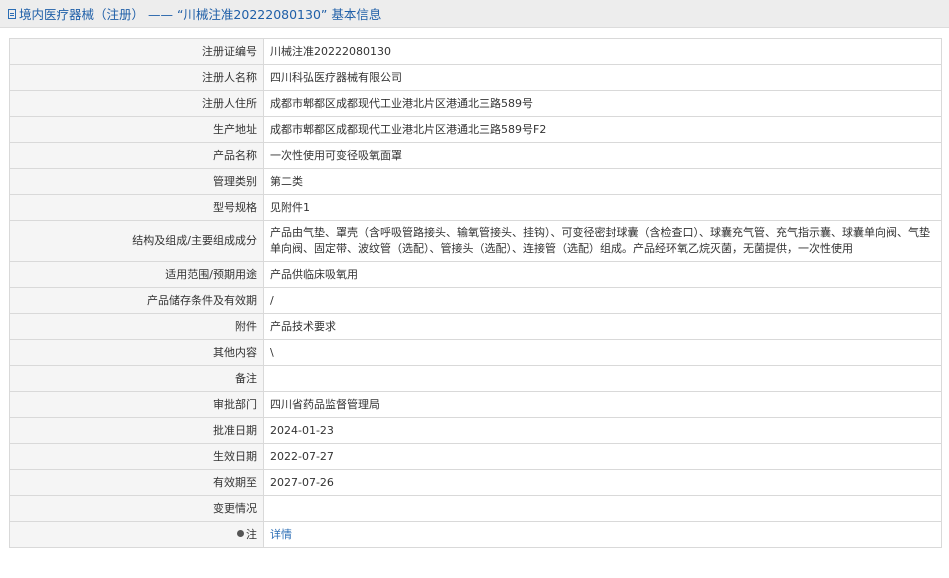  I want to click on row-value: 2027-07-26, so click(602, 482).